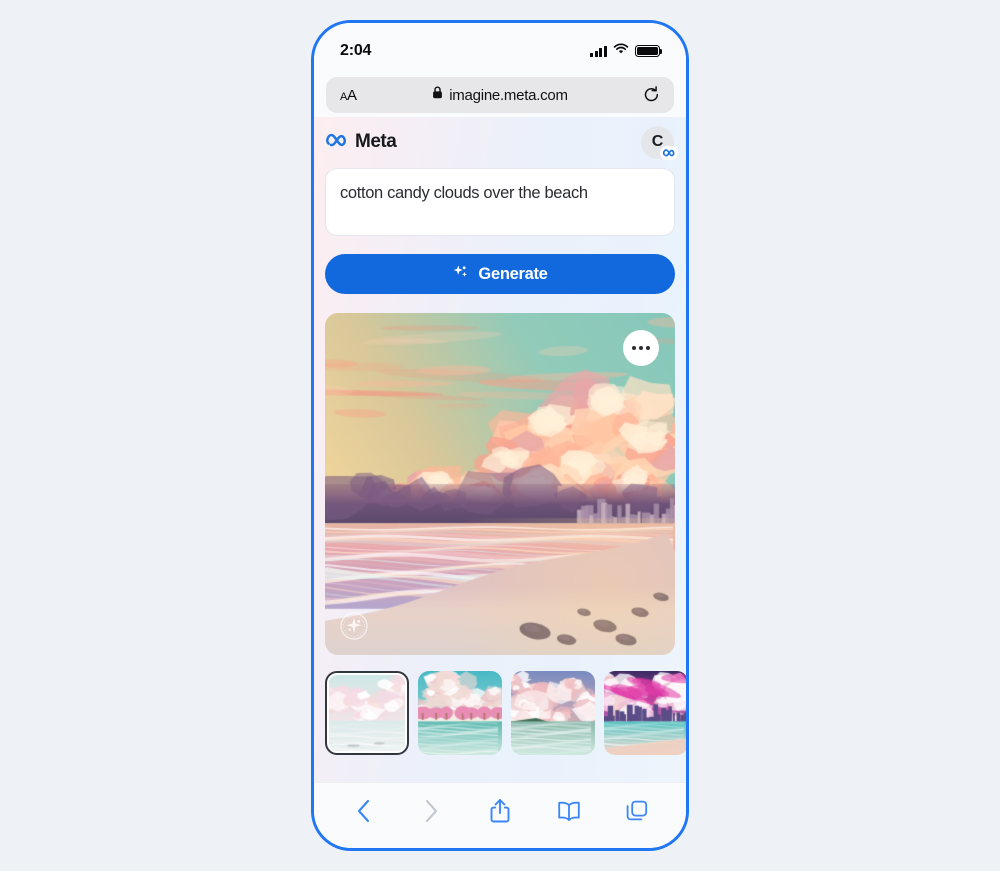 This screenshot has width=1000, height=871. What do you see at coordinates (641, 348) in the screenshot?
I see `image-options-button` at bounding box center [641, 348].